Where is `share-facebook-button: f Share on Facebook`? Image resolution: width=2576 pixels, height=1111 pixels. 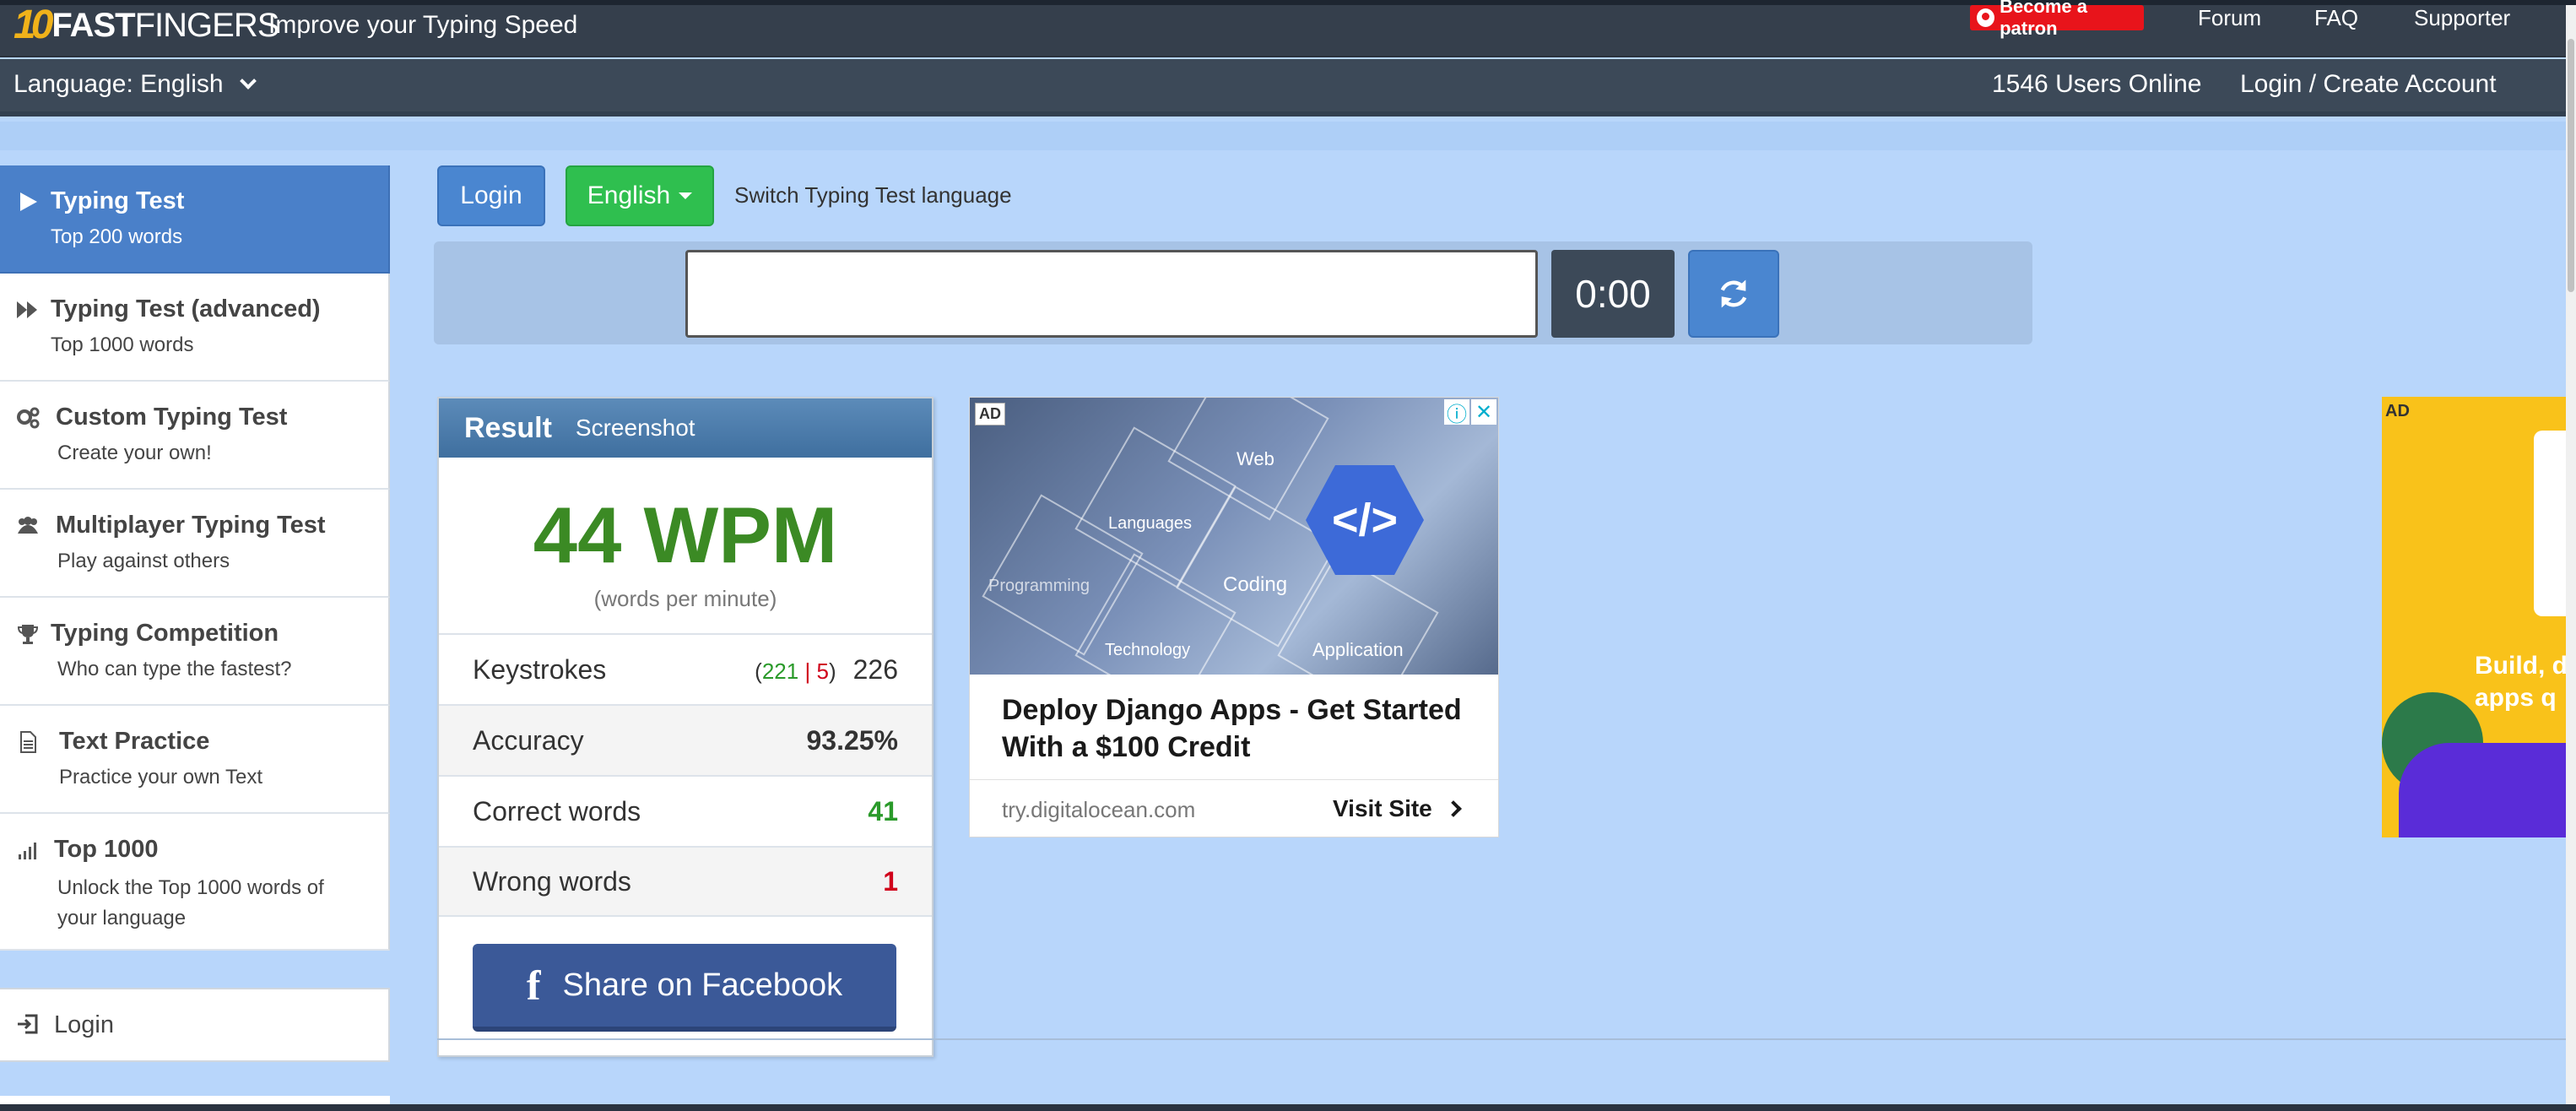 share-facebook-button: f Share on Facebook is located at coordinates (684, 988).